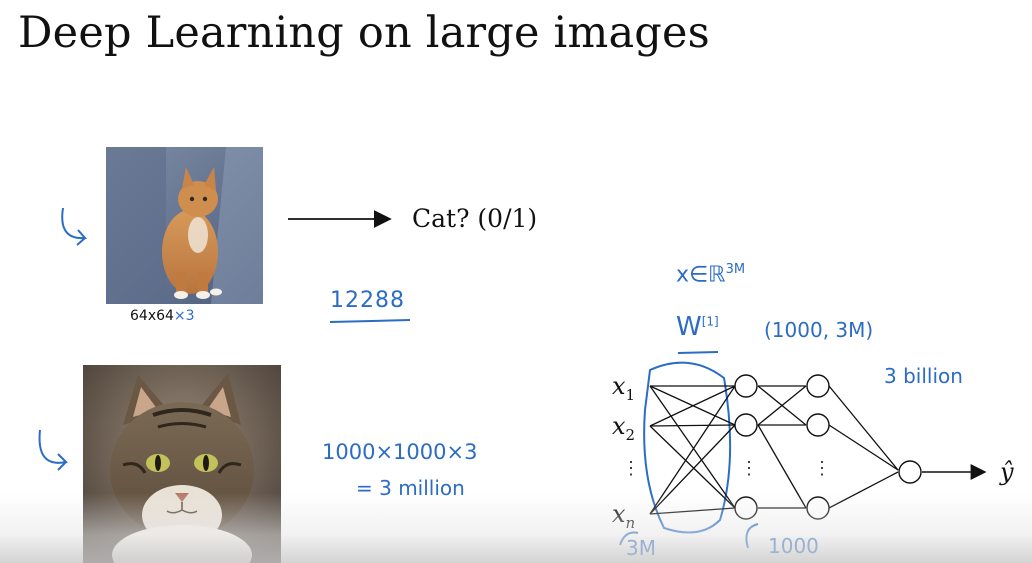 Image resolution: width=1032 pixels, height=563 pixels. What do you see at coordinates (910, 472) in the screenshot?
I see `output-neuron` at bounding box center [910, 472].